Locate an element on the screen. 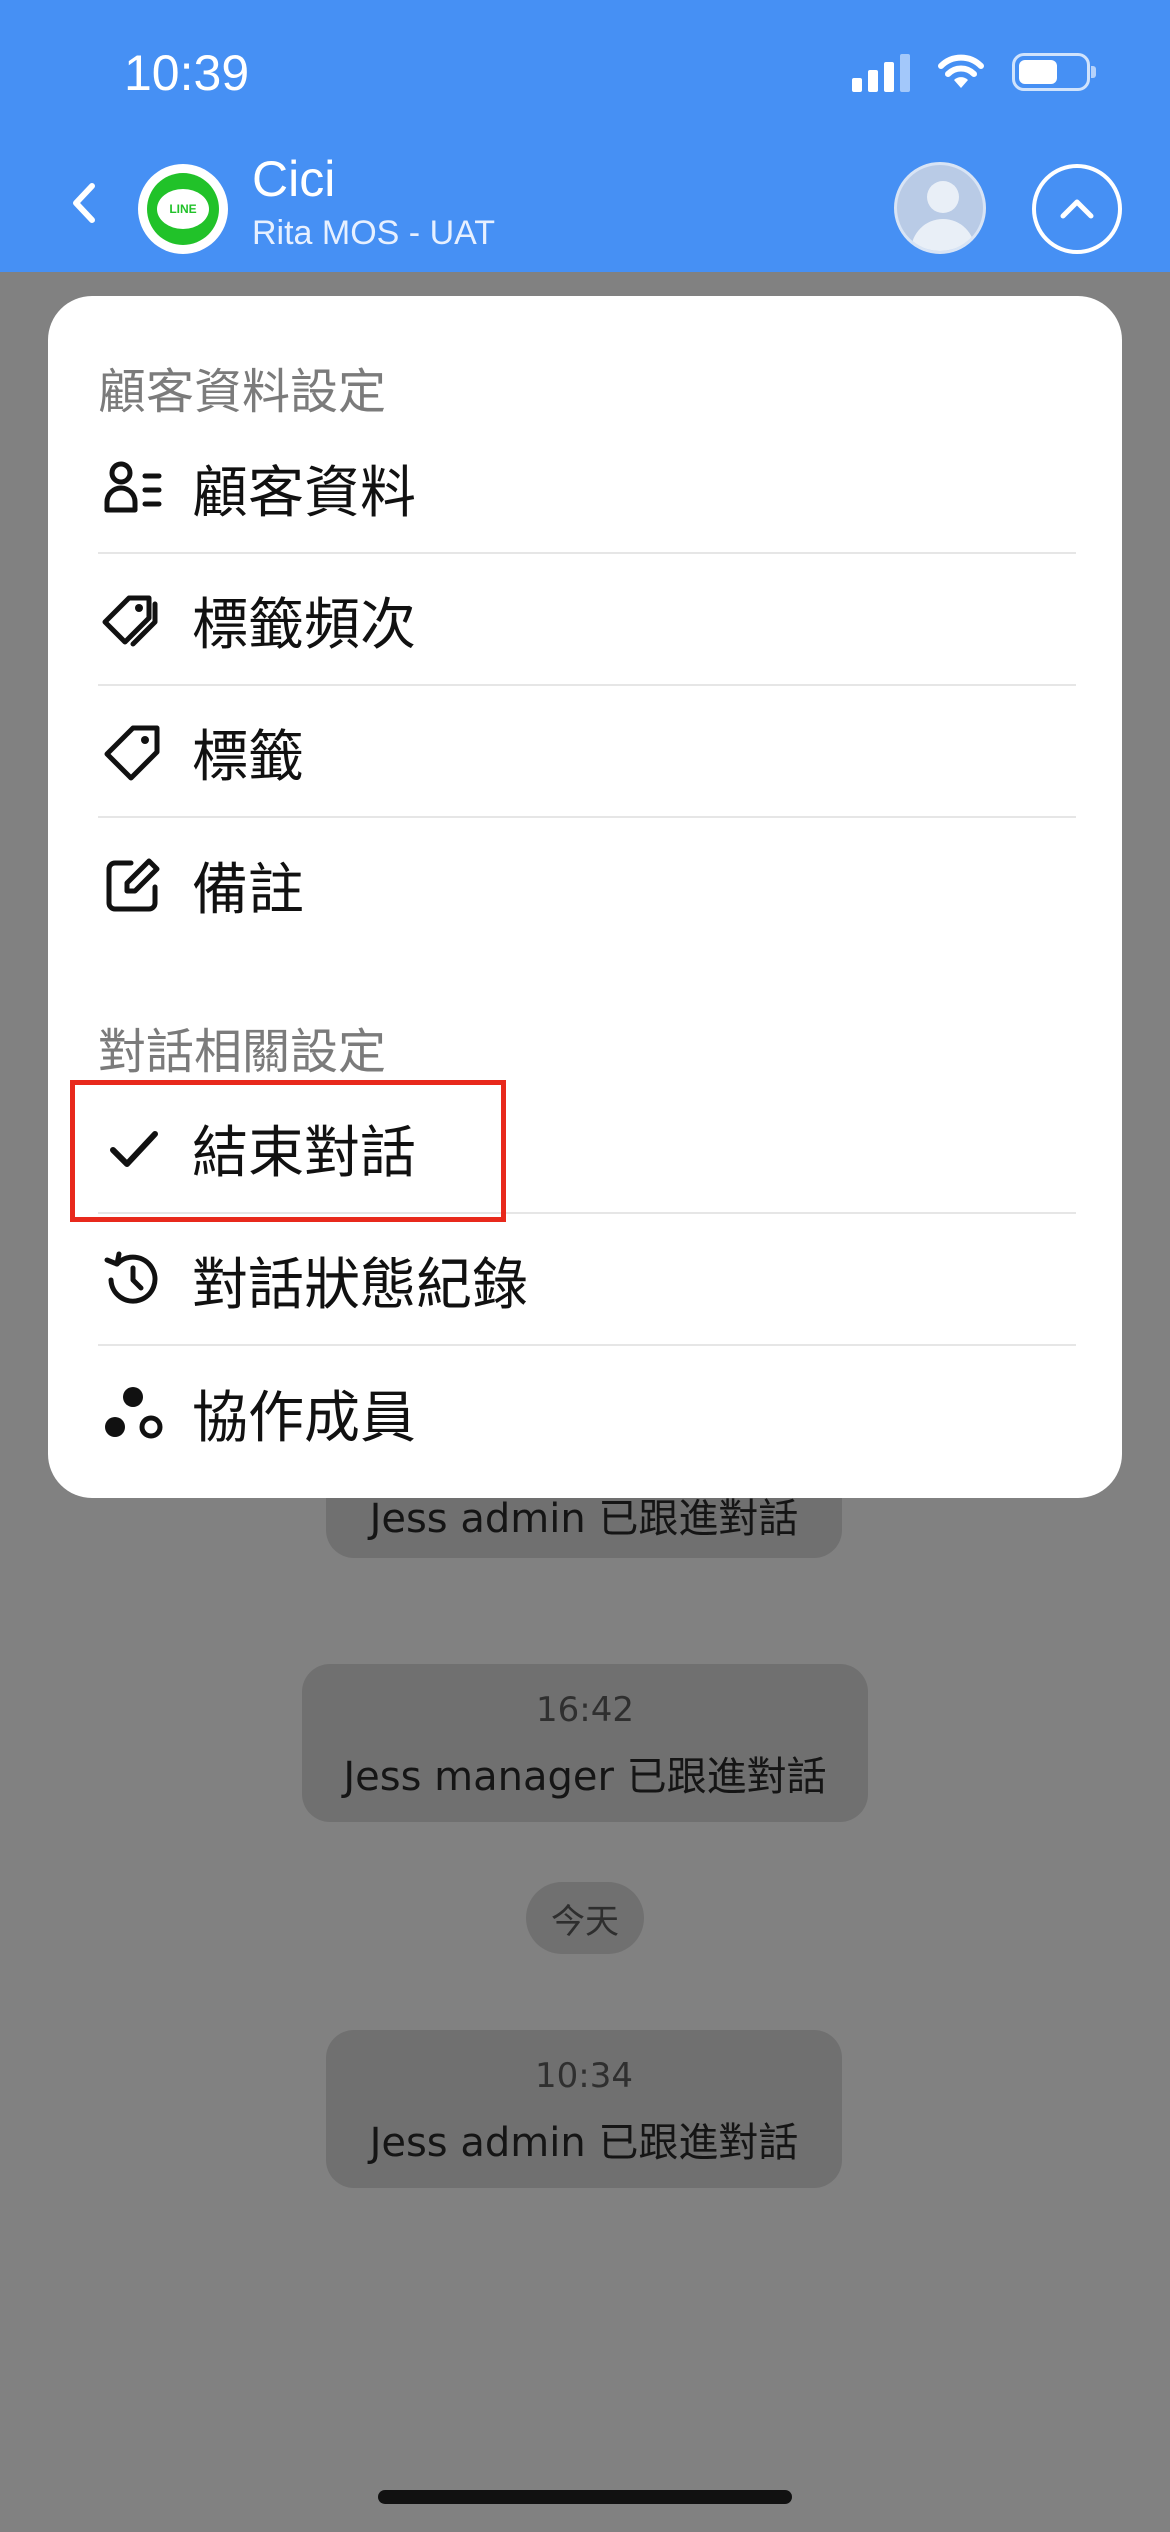 This screenshot has height=2532, width=1170. collaborators-icon is located at coordinates (134, 1413).